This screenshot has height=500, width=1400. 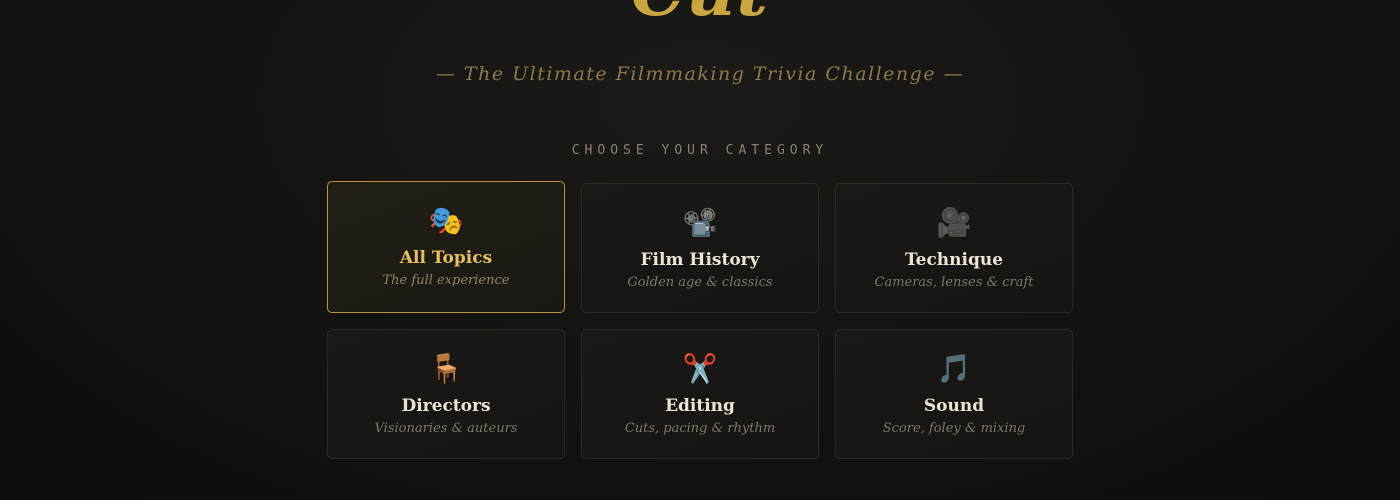 I want to click on category-card-directors: 🪑 Directors Visionaries & auteurs, so click(x=446, y=394).